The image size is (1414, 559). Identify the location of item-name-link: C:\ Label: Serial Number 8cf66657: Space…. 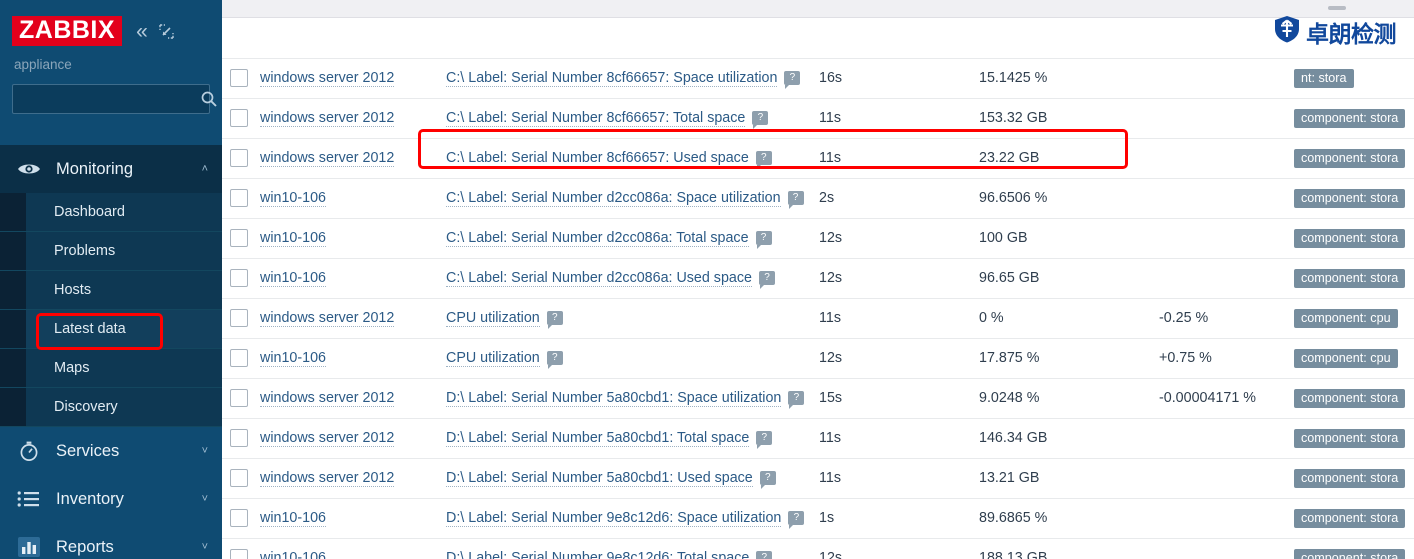
(612, 78).